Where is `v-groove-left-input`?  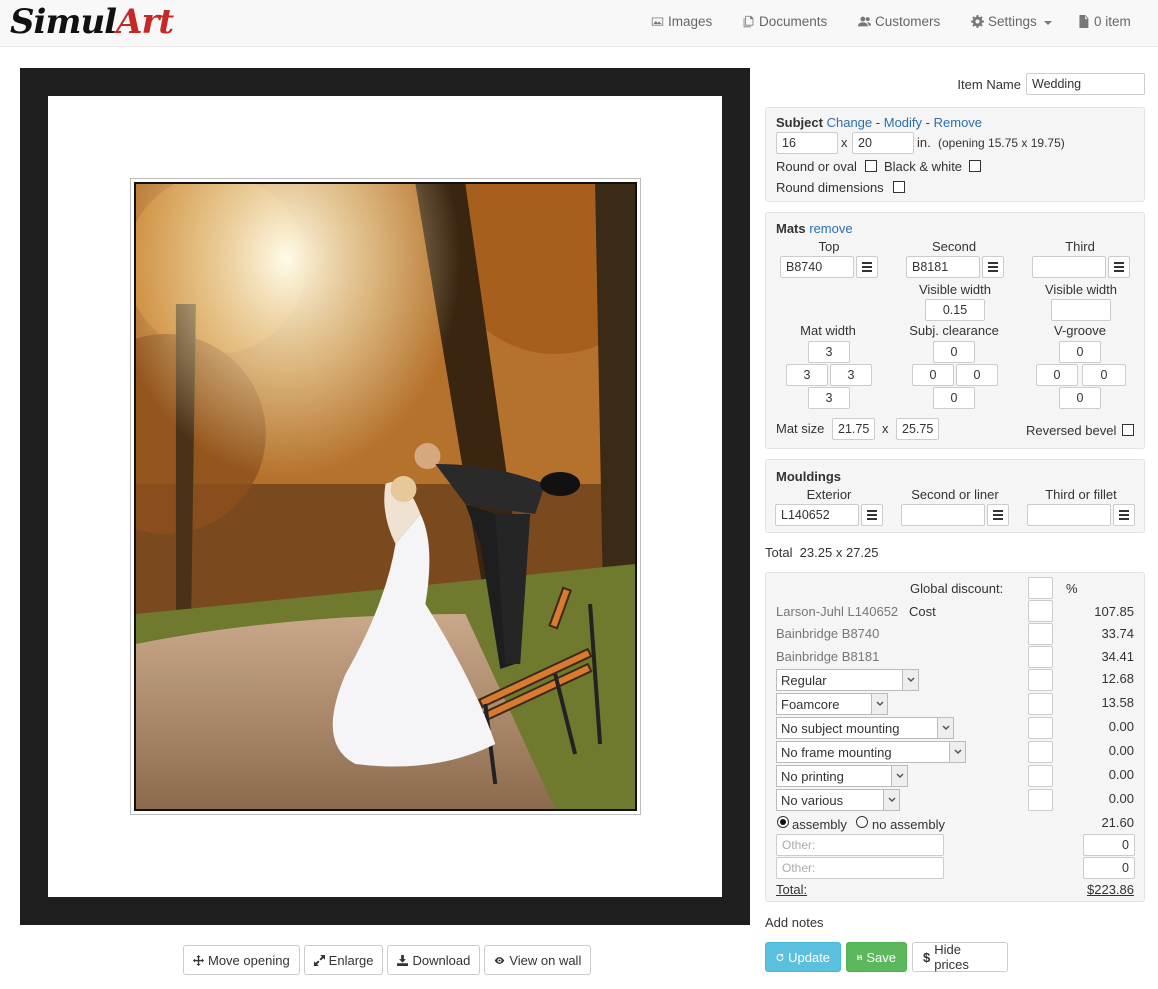
v-groove-left-input is located at coordinates (1057, 375).